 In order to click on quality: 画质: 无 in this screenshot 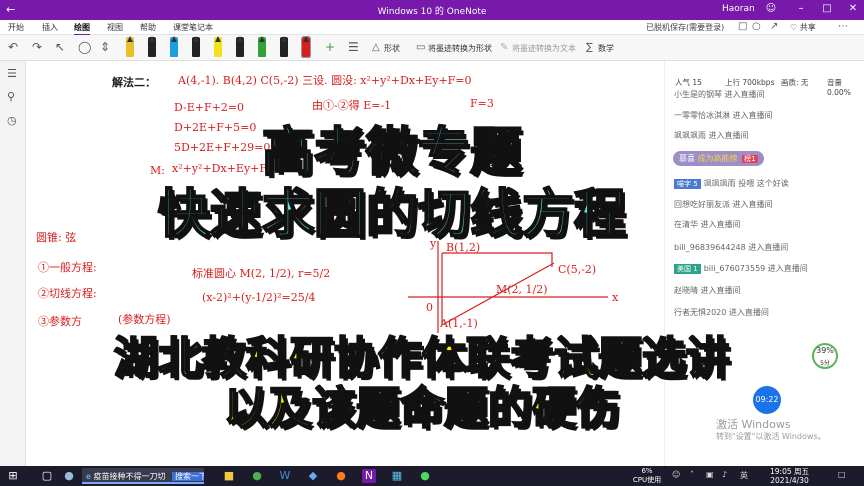, I will do `click(795, 82)`.